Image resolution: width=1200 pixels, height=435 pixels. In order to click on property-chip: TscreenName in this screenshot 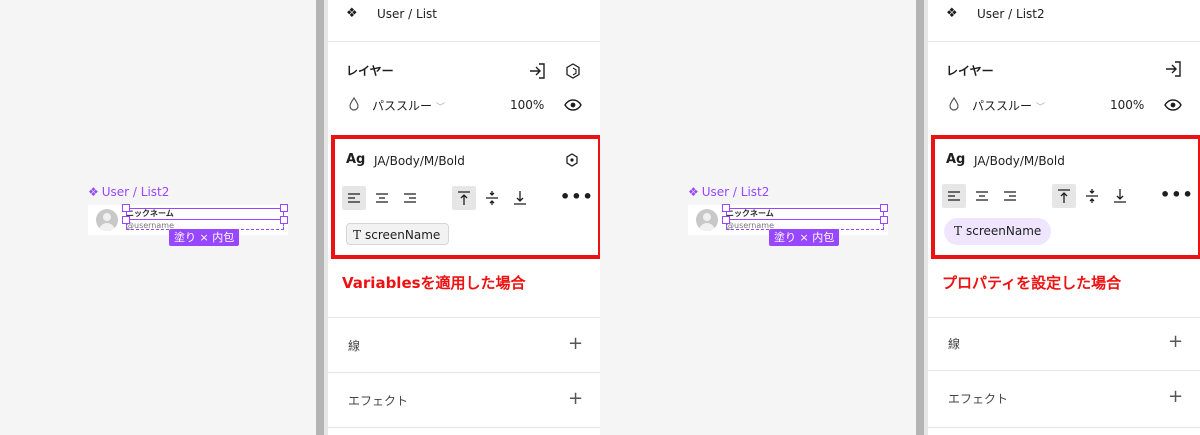, I will do `click(998, 231)`.